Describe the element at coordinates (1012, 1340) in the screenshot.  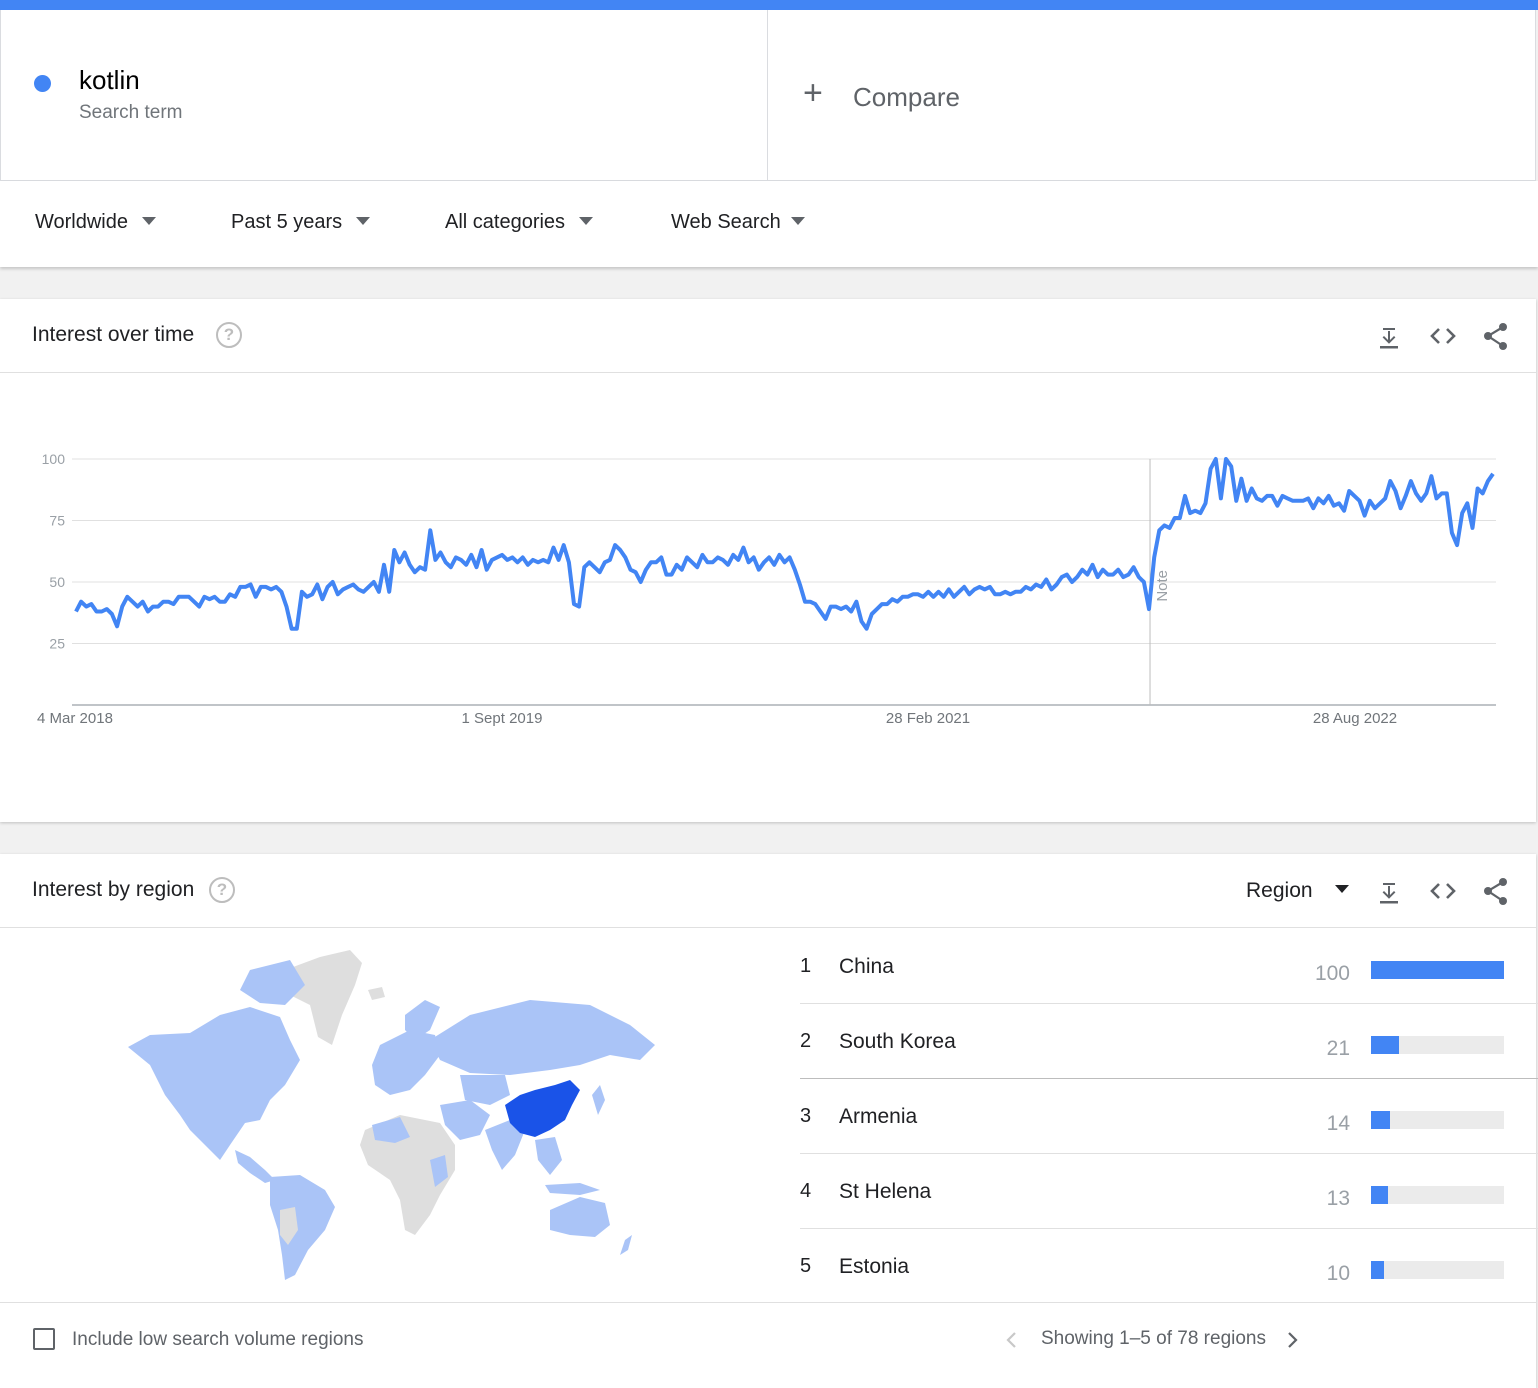
I see `previous-page-icon` at that location.